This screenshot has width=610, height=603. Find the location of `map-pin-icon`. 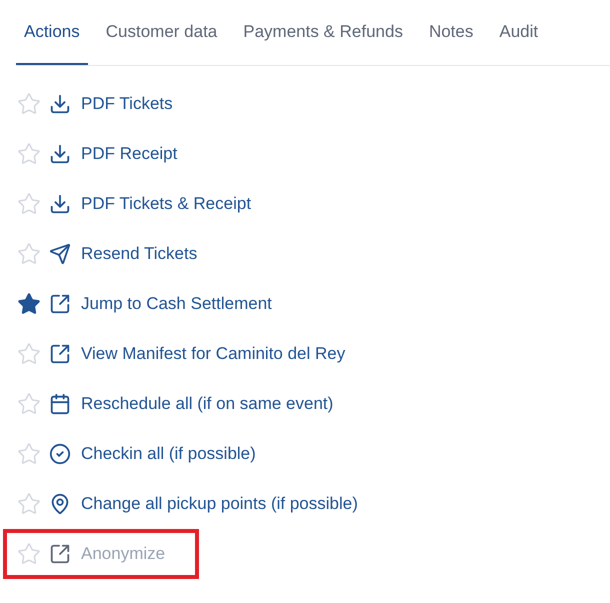

map-pin-icon is located at coordinates (60, 504).